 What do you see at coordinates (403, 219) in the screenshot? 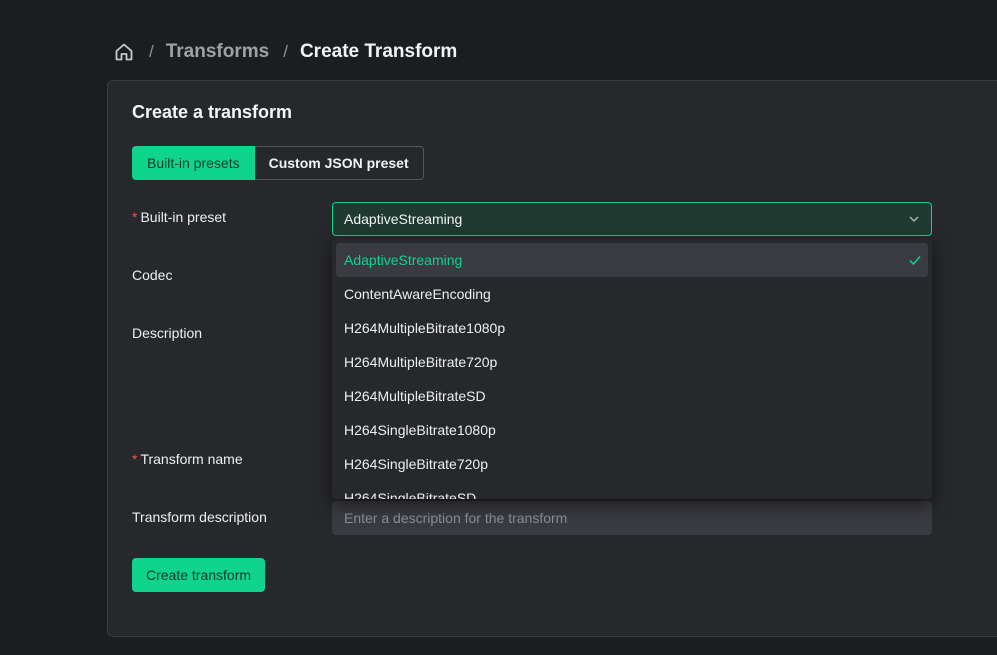
I see `builtin-preset-value: AdaptiveStreaming` at bounding box center [403, 219].